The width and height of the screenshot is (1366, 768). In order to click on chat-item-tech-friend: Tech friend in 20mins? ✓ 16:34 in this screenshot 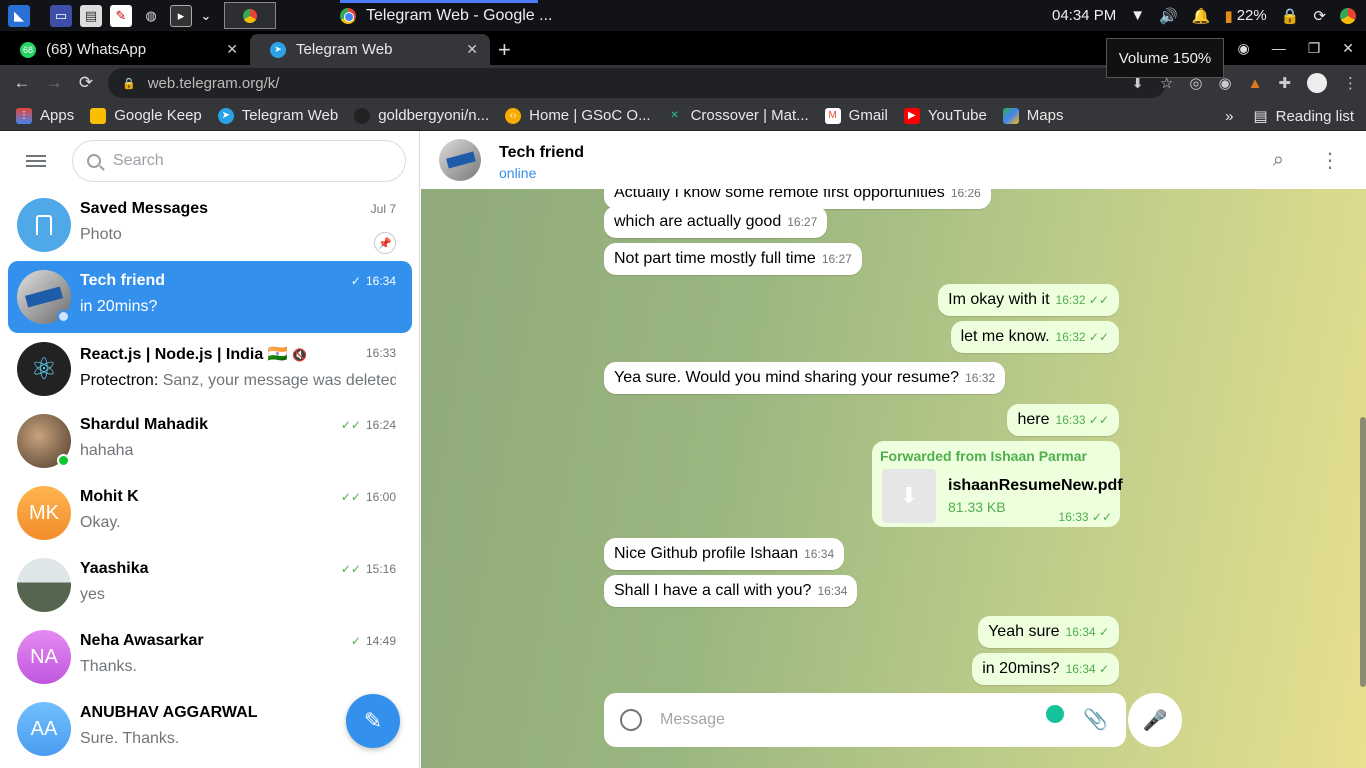, I will do `click(210, 297)`.